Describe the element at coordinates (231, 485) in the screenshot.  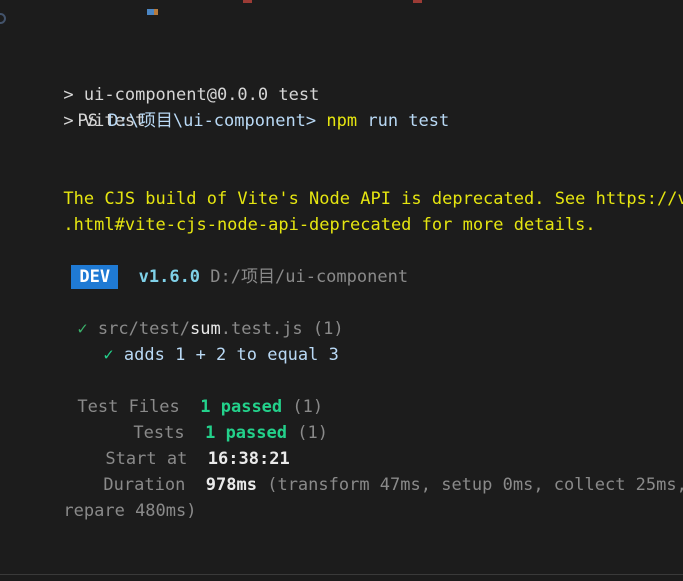
I see `summary-value-duration: 978ms` at that location.